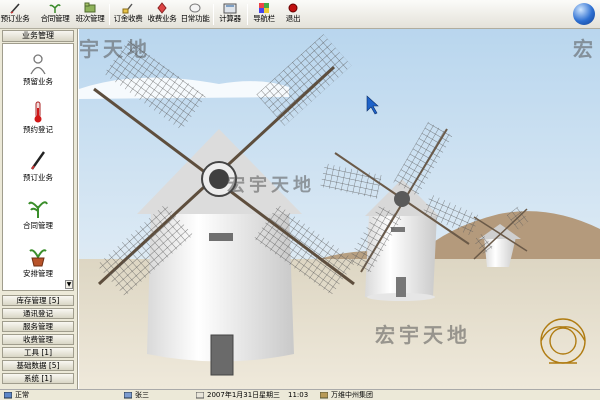 The height and width of the screenshot is (400, 600). I want to click on toolbar-button-charging: 收费业务, so click(162, 14).